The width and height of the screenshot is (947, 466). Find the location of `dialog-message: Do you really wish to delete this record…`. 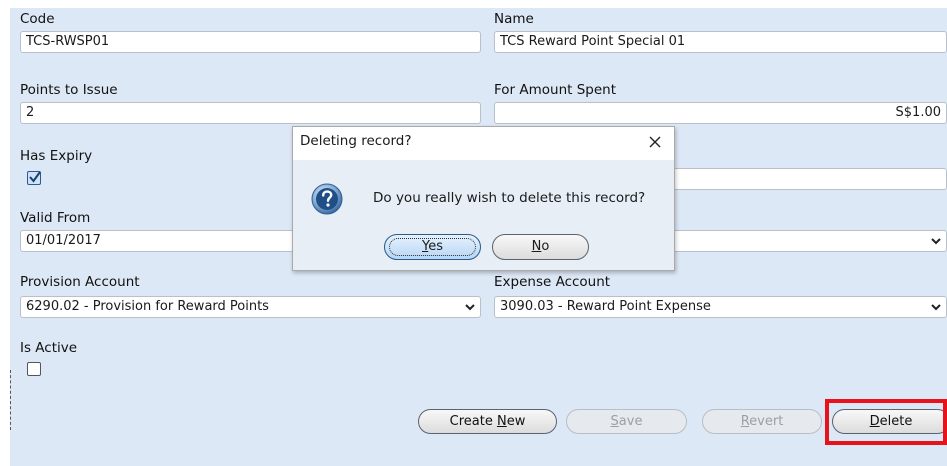

dialog-message: Do you really wish to delete this record… is located at coordinates (509, 198).